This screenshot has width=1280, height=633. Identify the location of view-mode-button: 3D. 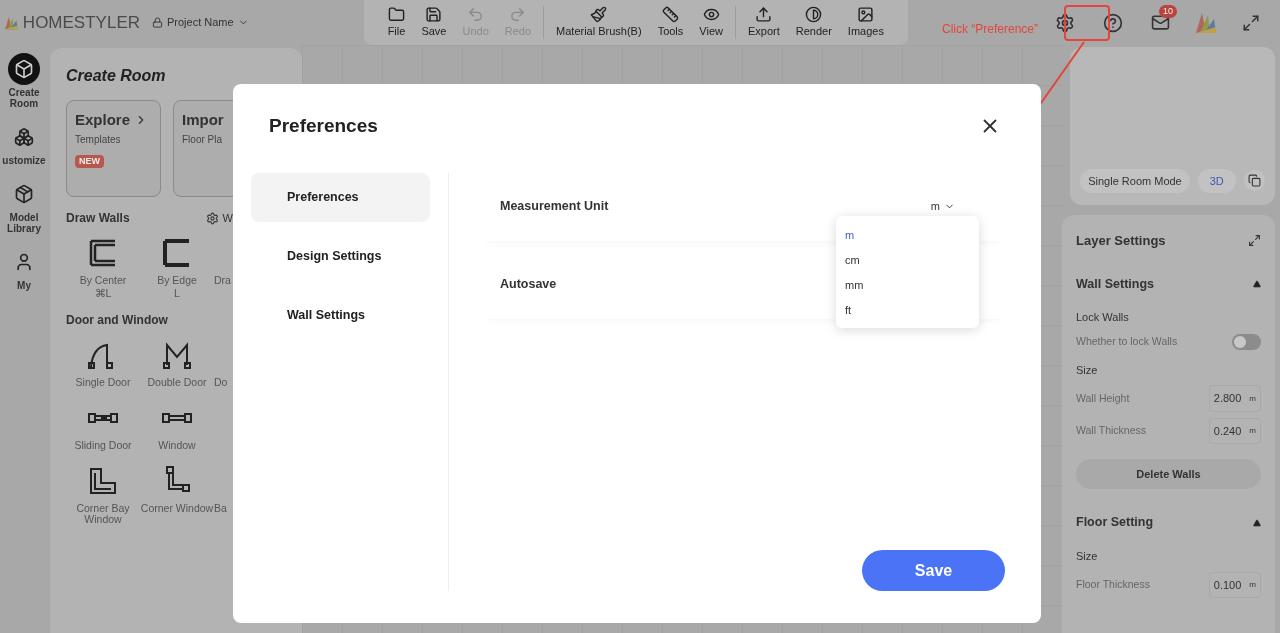
(1216, 180).